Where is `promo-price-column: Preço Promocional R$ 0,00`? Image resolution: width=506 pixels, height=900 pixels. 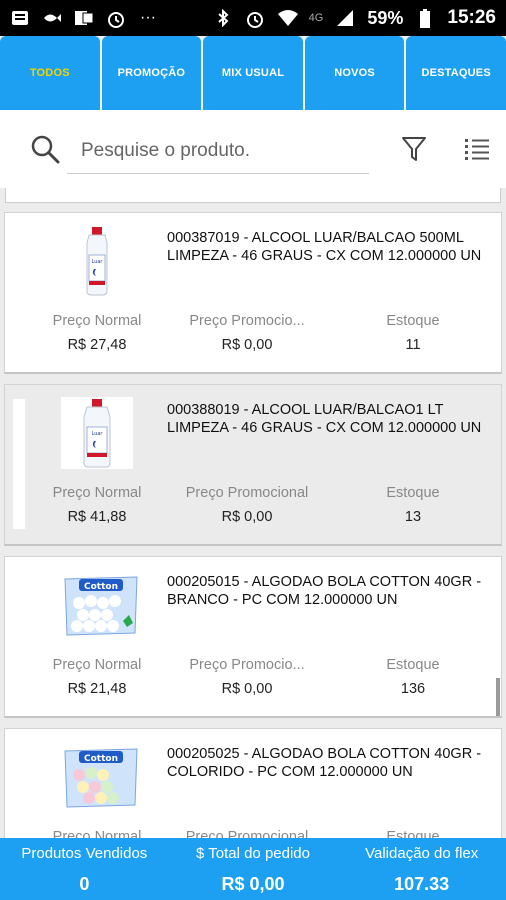
promo-price-column: Preço Promocional R$ 0,00 is located at coordinates (247, 505).